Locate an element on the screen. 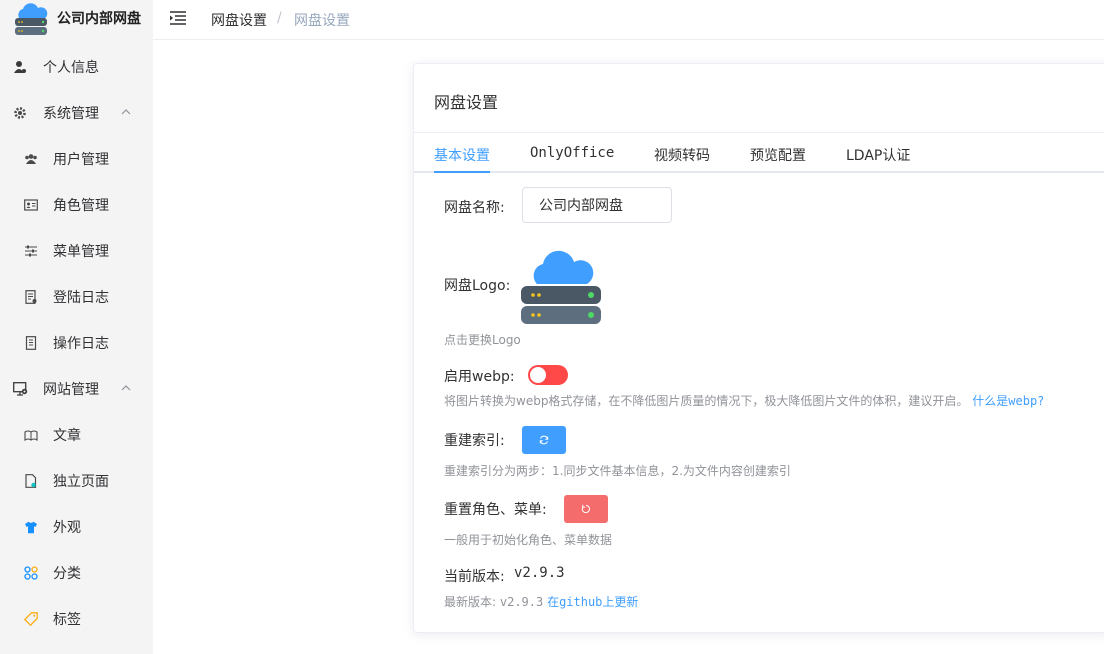 This screenshot has width=1104, height=654. rebuild-index-label: 重建索引: is located at coordinates (474, 441).